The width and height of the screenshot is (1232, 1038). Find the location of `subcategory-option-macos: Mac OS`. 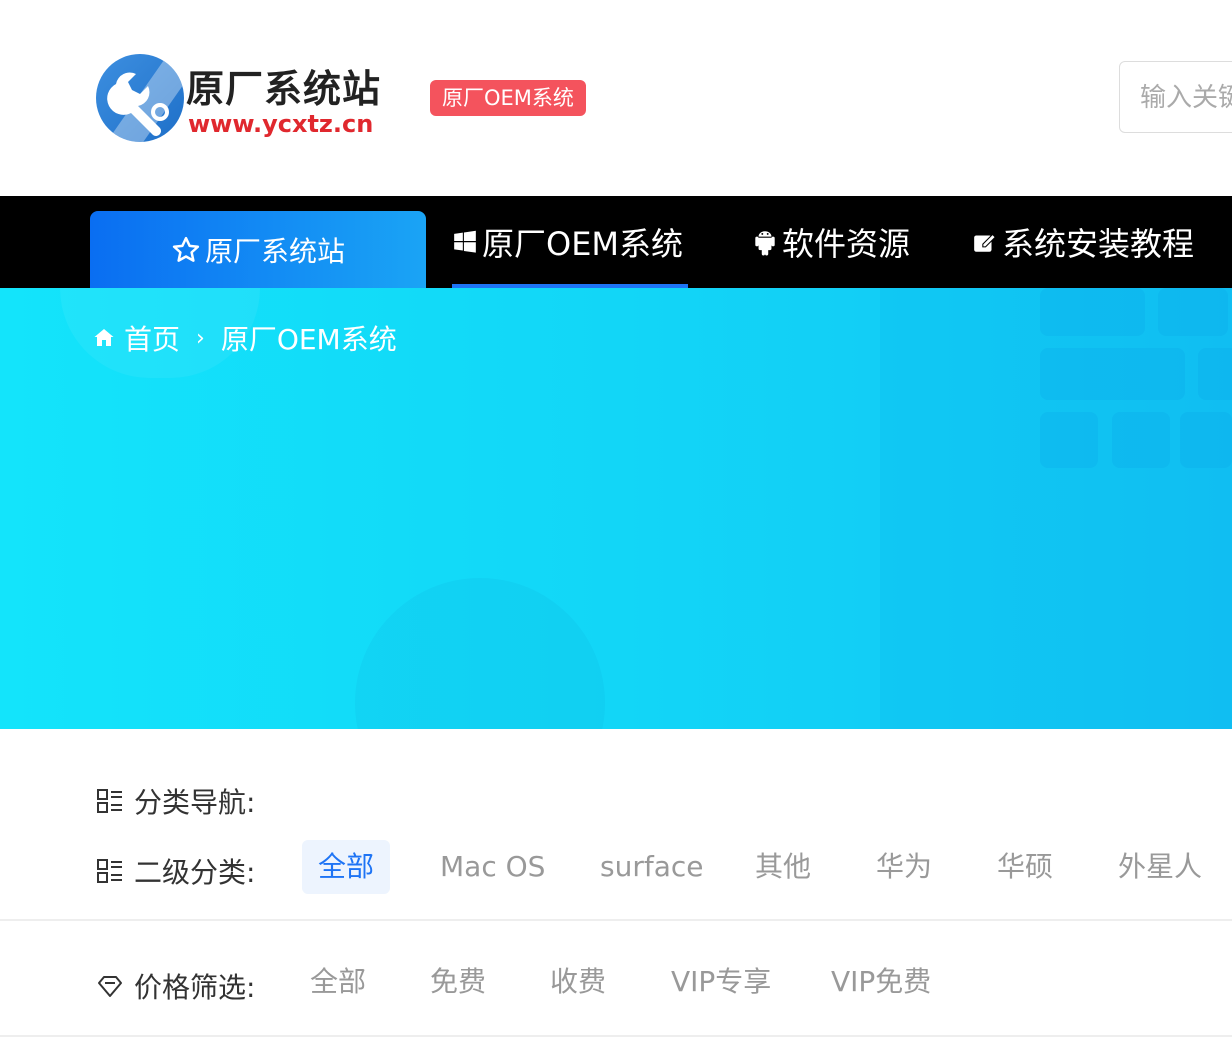

subcategory-option-macos: Mac OS is located at coordinates (492, 867).